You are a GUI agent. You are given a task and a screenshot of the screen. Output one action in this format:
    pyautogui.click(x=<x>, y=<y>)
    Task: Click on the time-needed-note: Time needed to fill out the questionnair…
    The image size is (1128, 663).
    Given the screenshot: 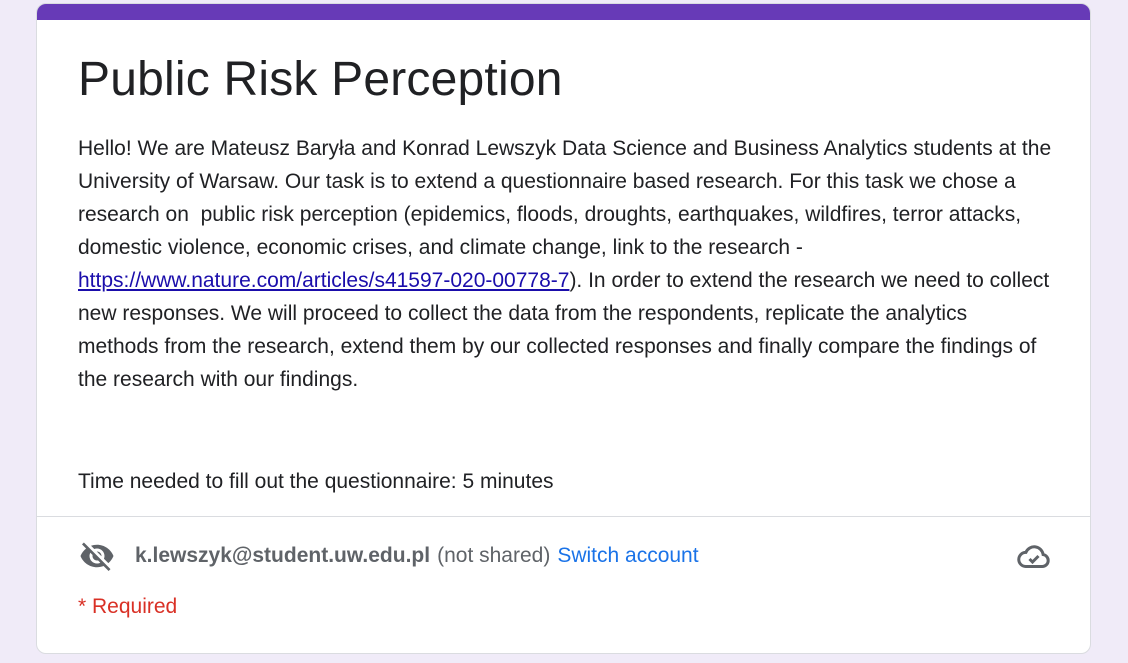 What is the action you would take?
    pyautogui.click(x=316, y=481)
    